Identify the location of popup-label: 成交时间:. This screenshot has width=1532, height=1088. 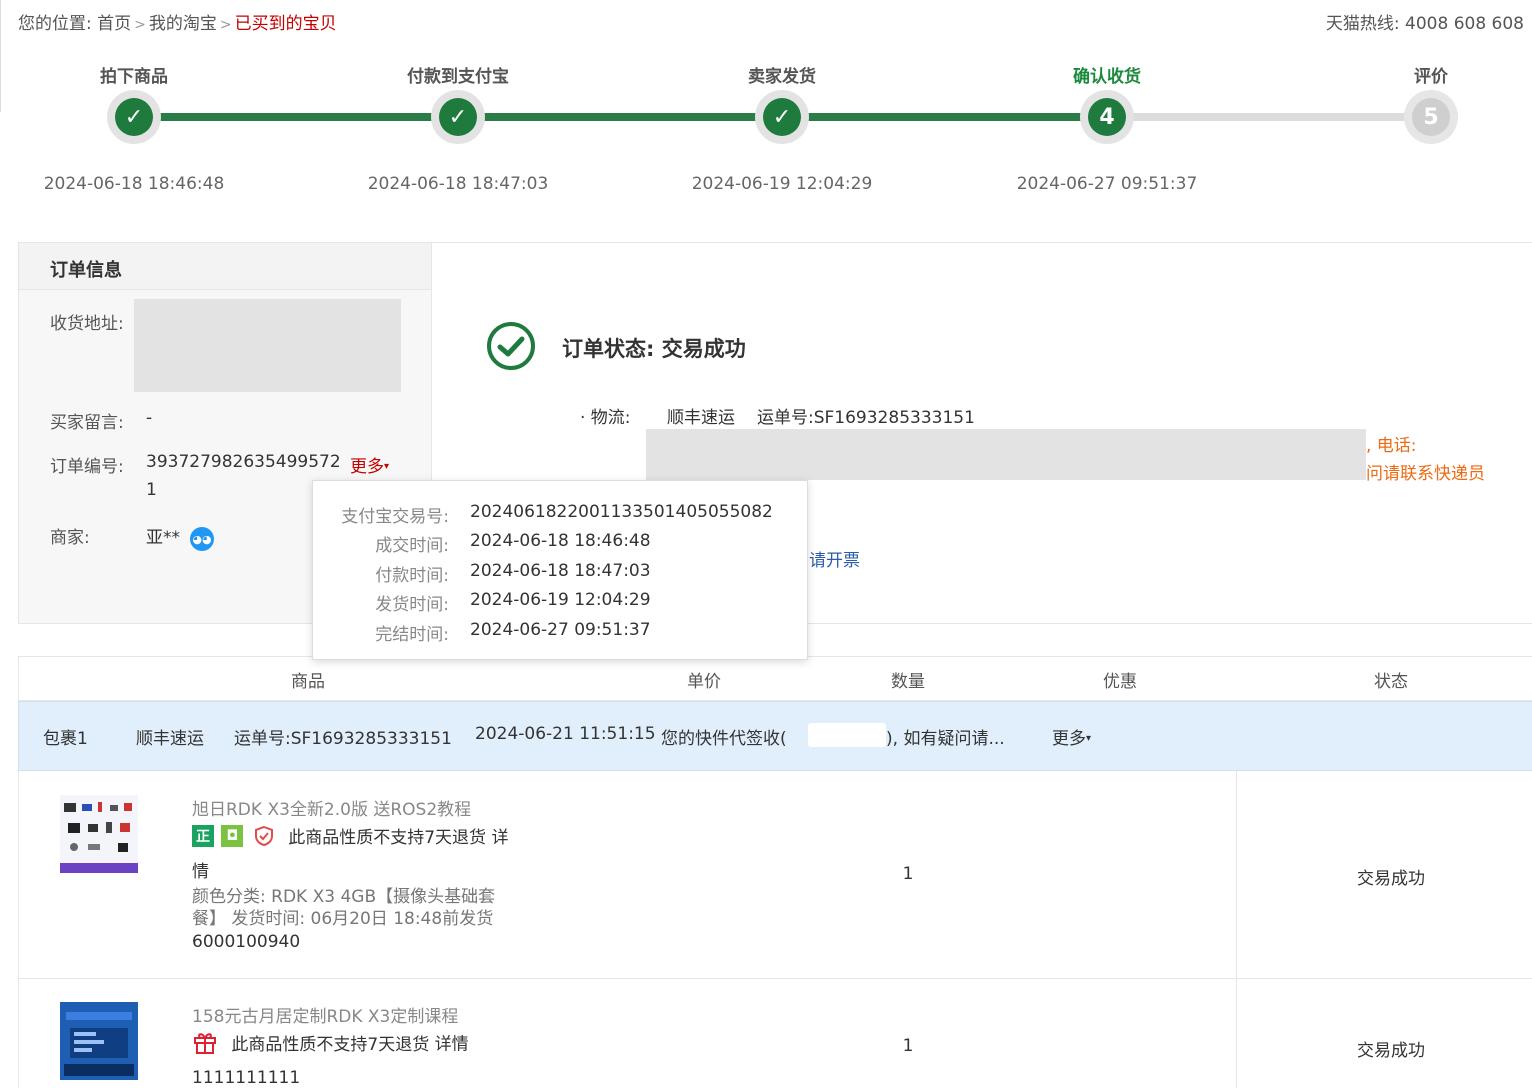
(412, 546).